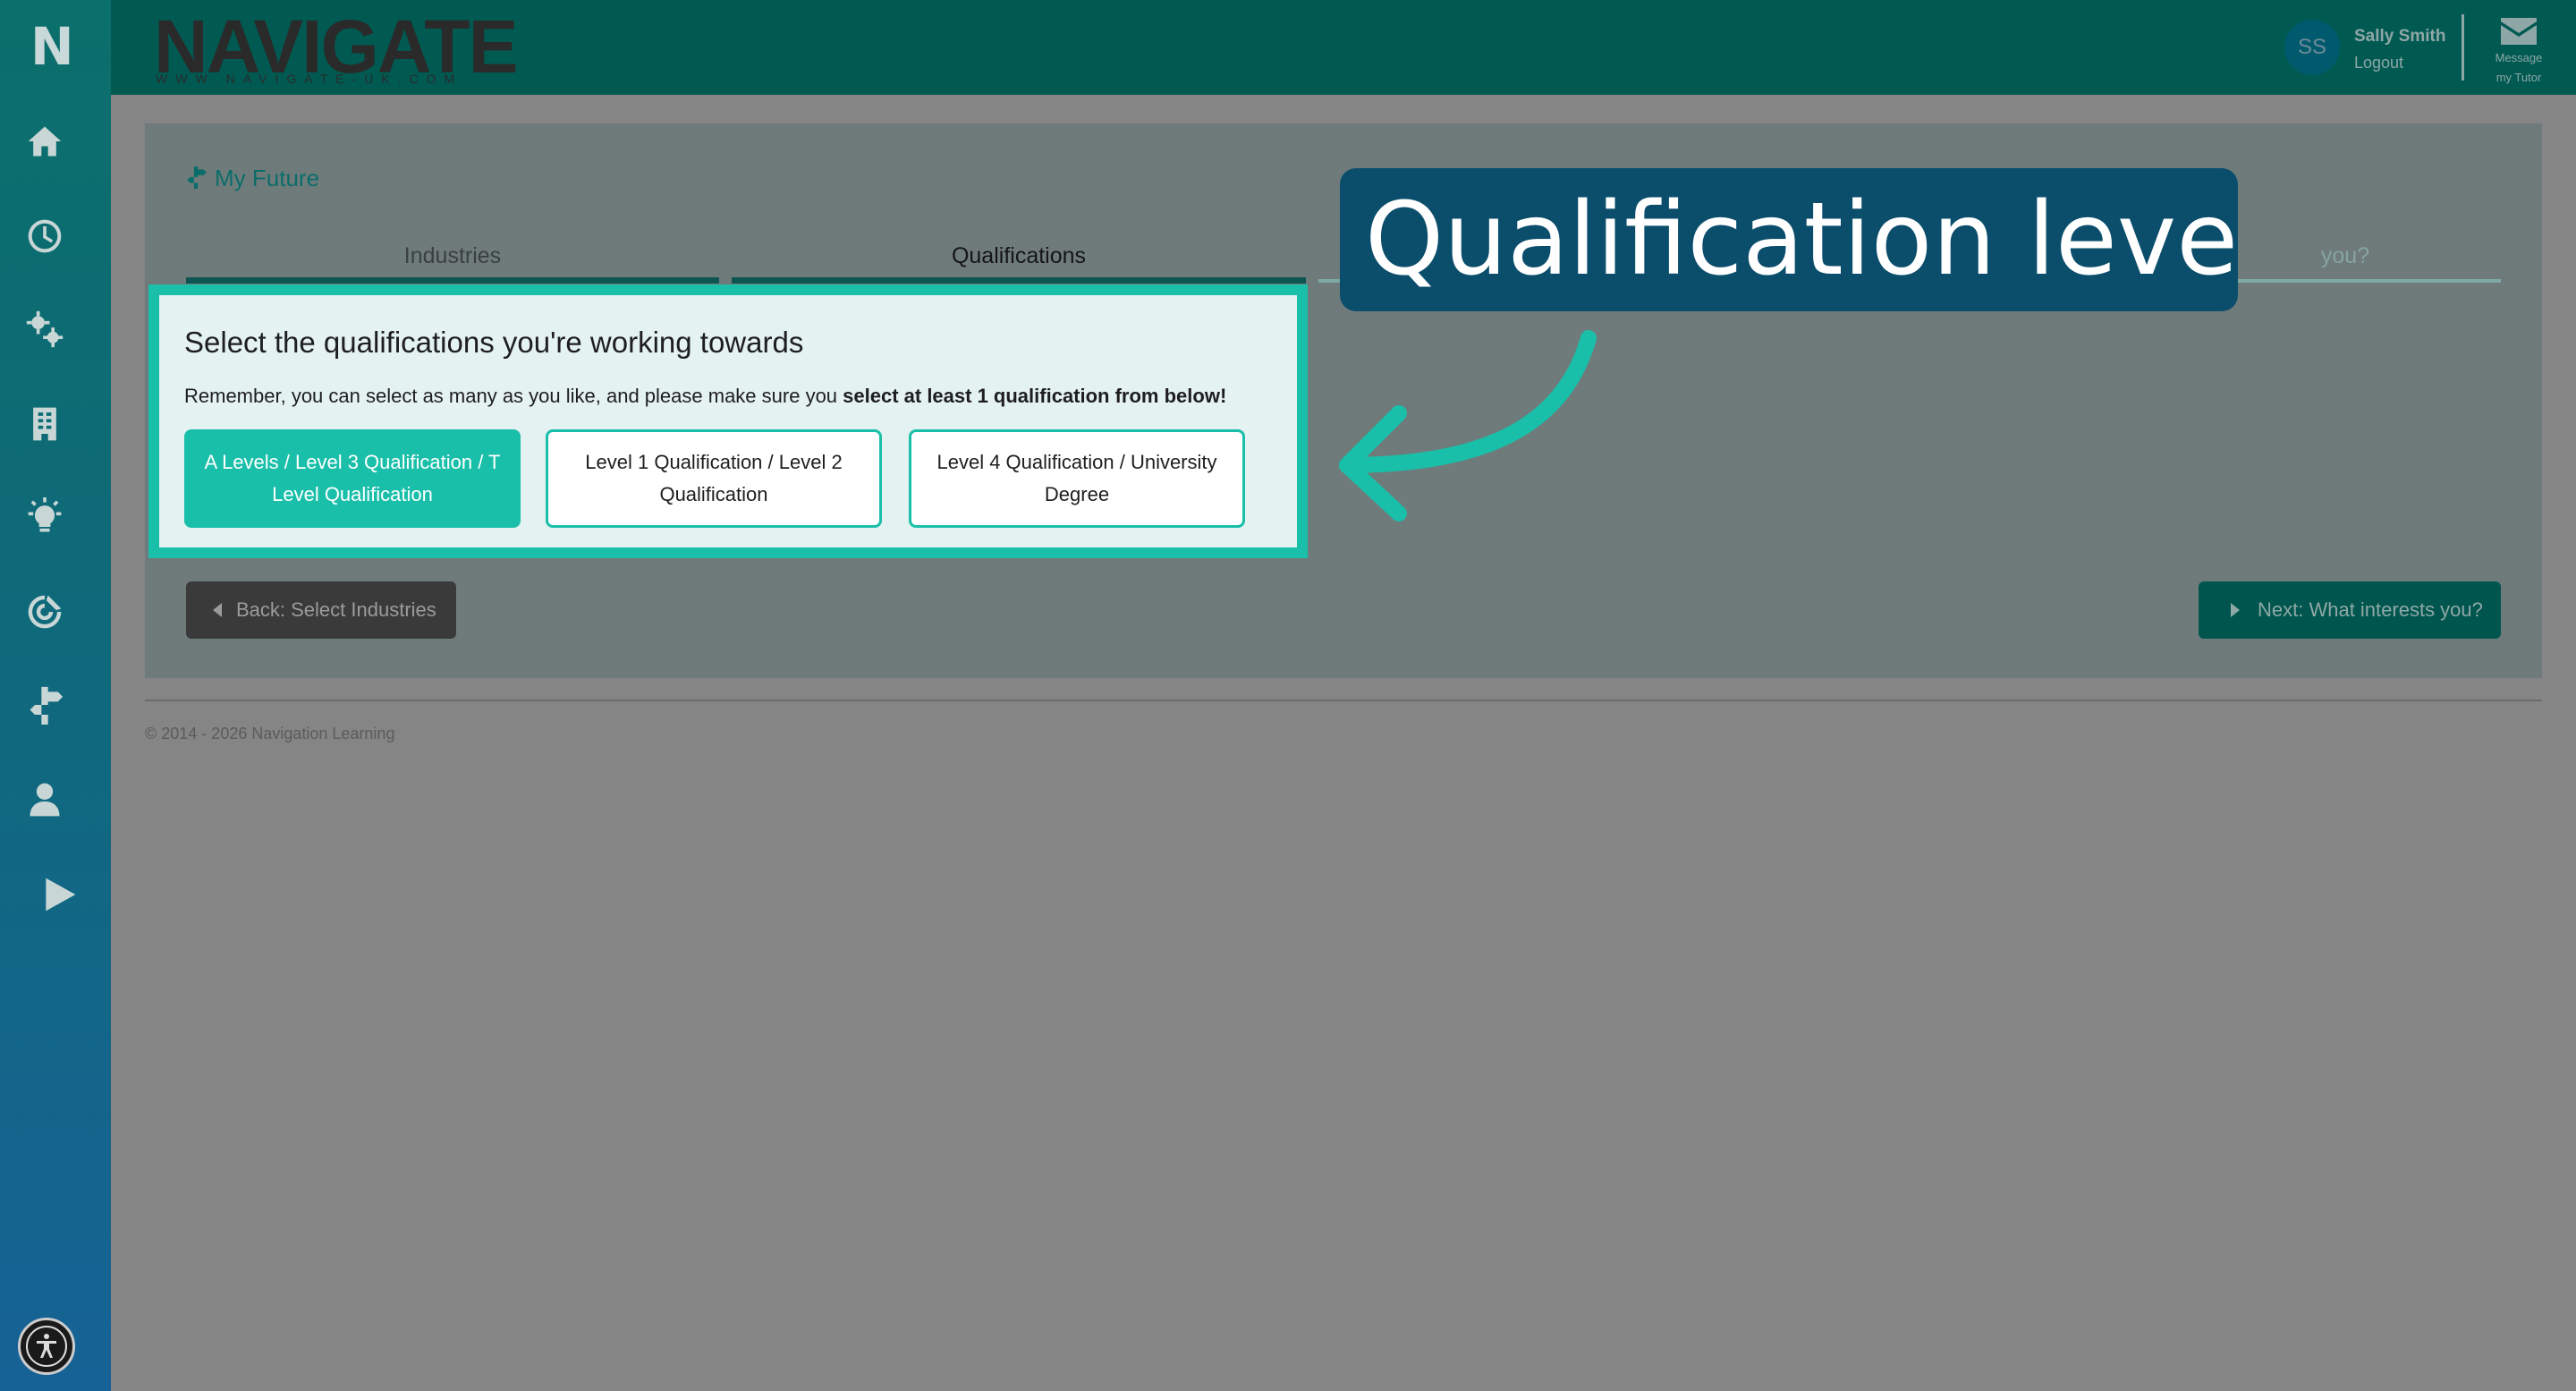  What do you see at coordinates (267, 178) in the screenshot?
I see `page-title-text: My Future` at bounding box center [267, 178].